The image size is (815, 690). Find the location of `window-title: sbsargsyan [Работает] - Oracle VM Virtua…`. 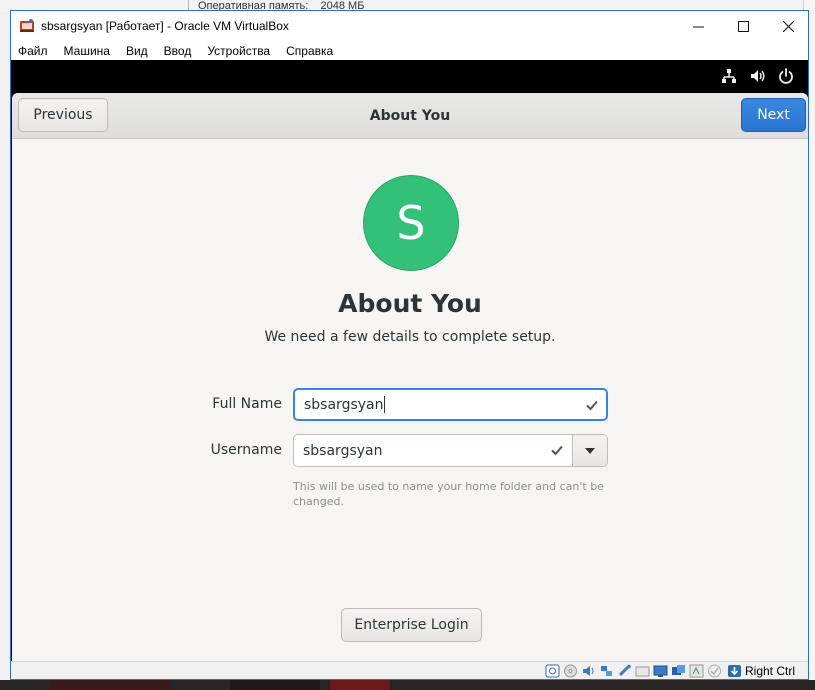

window-title: sbsargsyan [Работает] - Oracle VM Virtua… is located at coordinates (165, 26).